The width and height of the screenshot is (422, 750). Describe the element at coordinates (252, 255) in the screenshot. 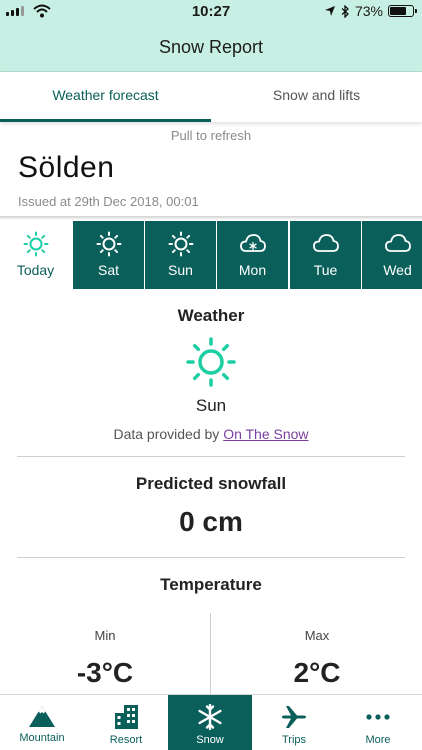

I see `day-mon: Mon` at that location.